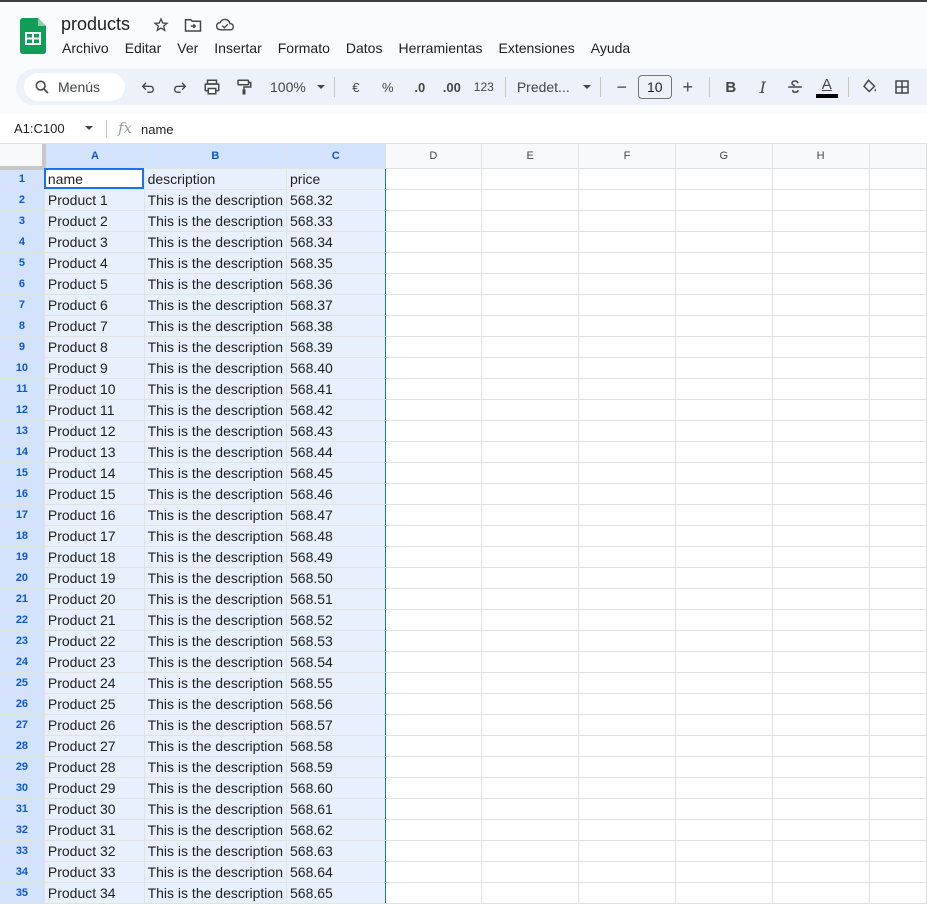 Image resolution: width=927 pixels, height=904 pixels. What do you see at coordinates (627, 156) in the screenshot?
I see `column-header-f: F` at bounding box center [627, 156].